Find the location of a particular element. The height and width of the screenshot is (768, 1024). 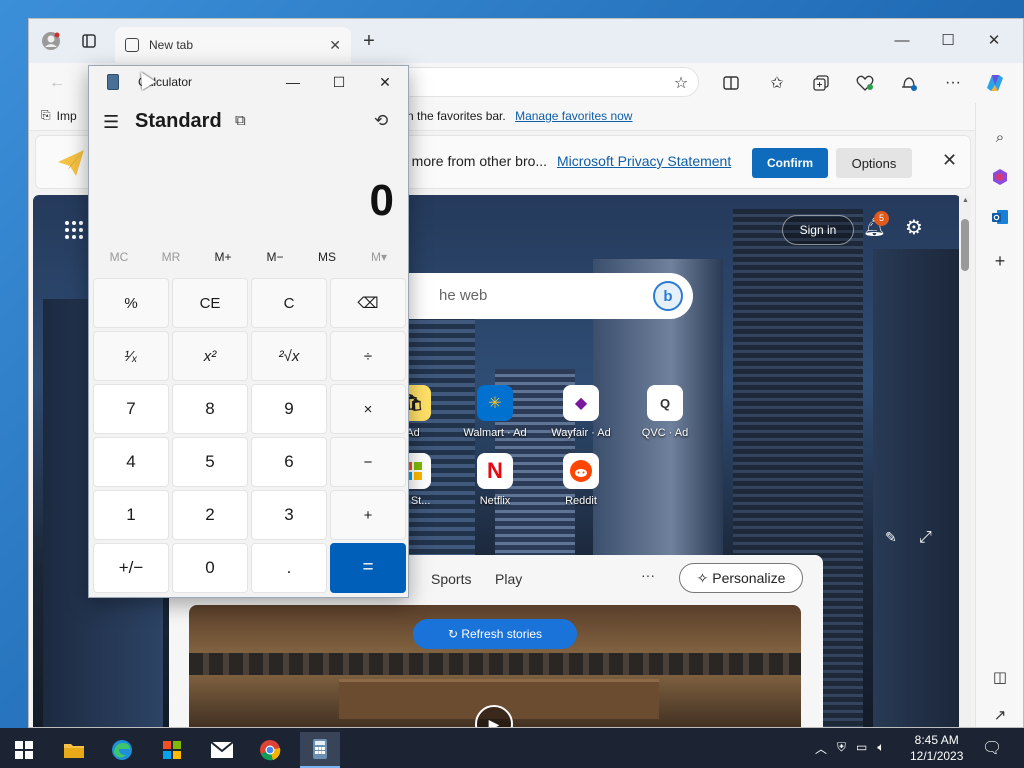

profile-avatar-icon is located at coordinates (51, 41).